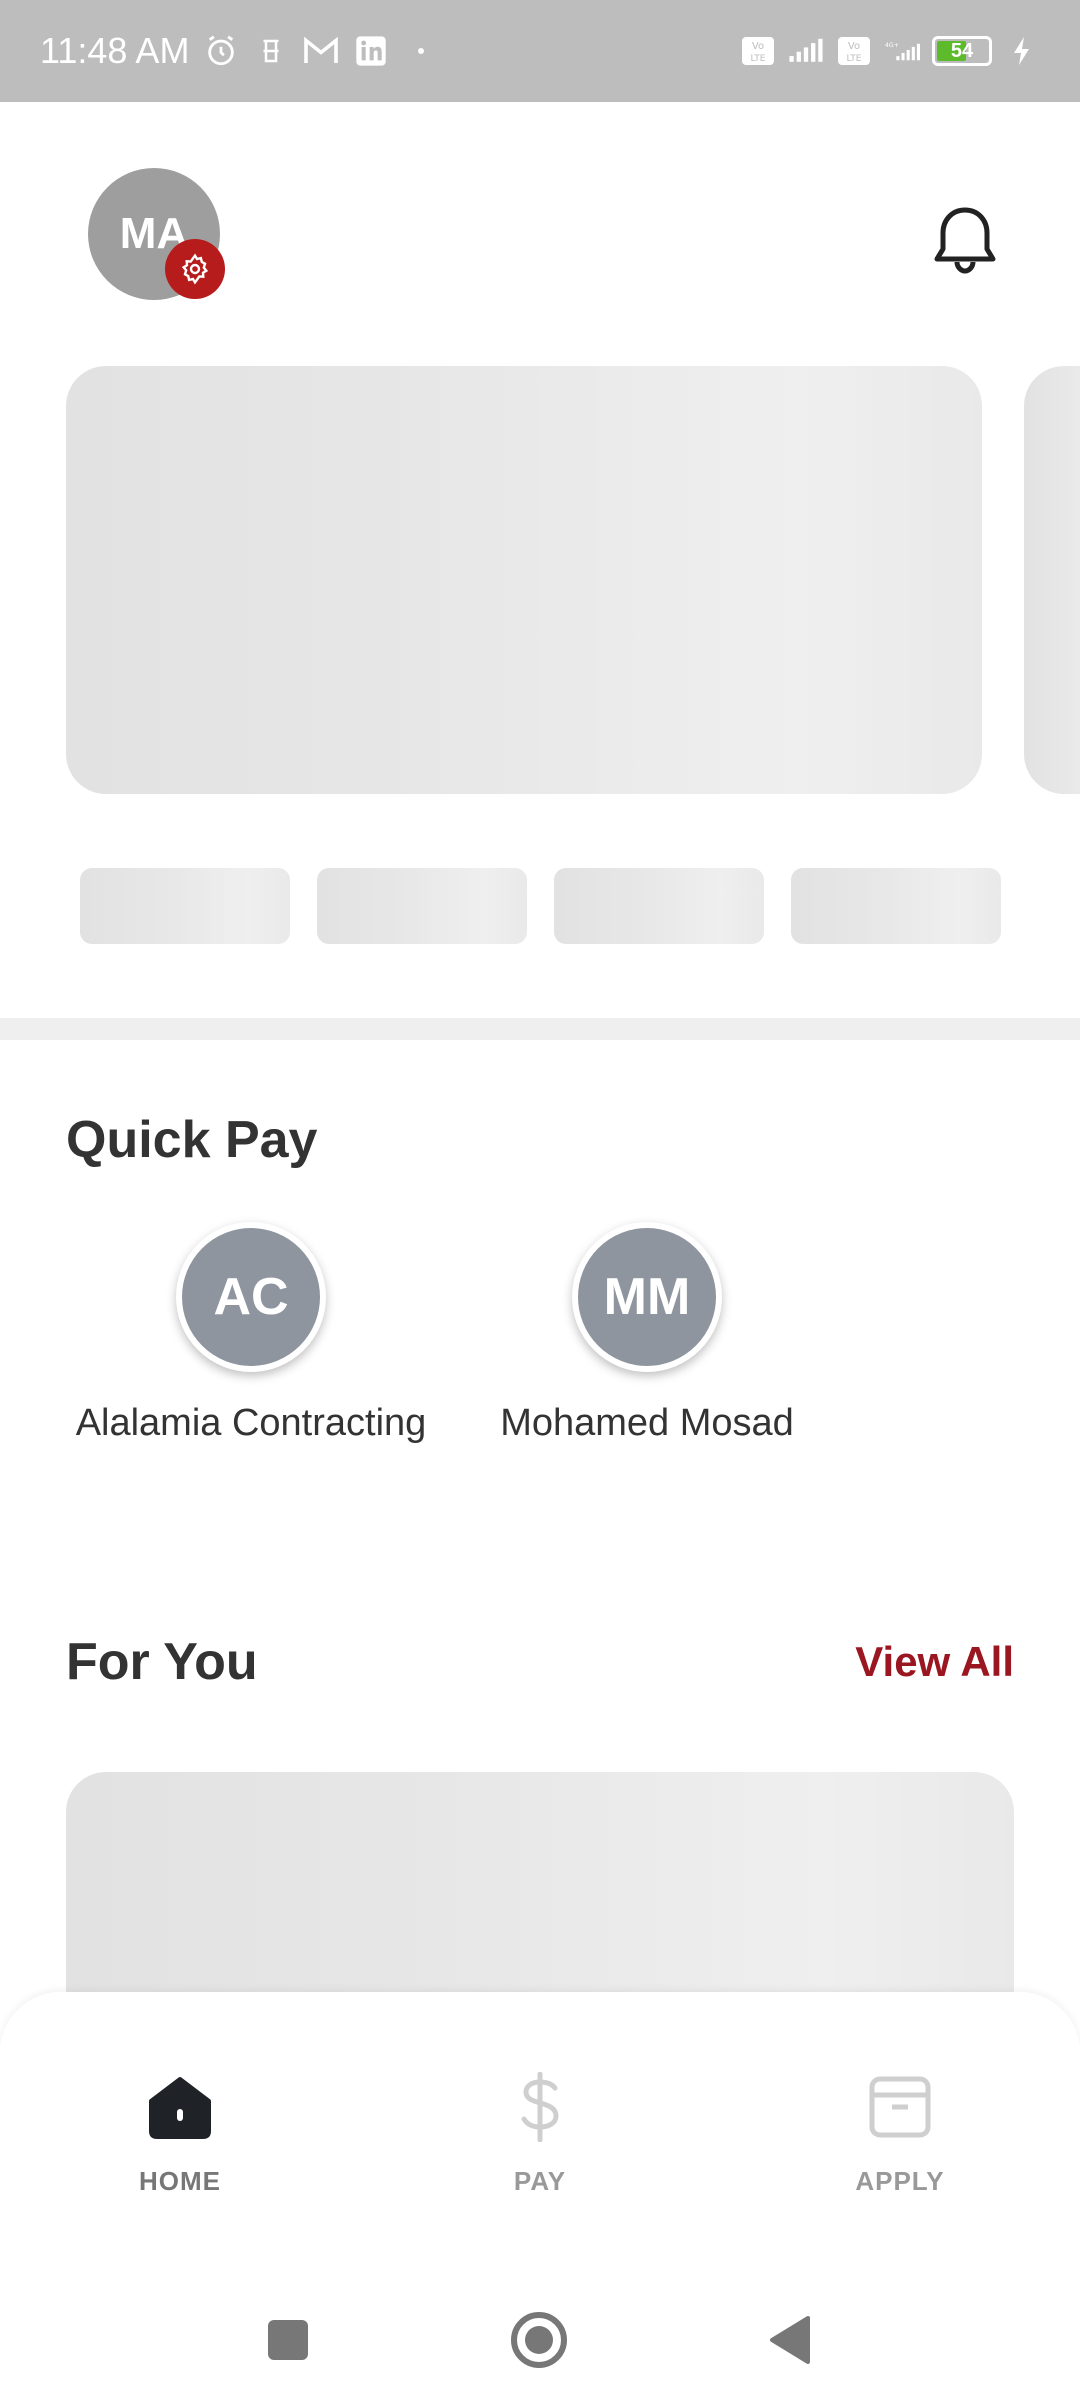 Image resolution: width=1080 pixels, height=2400 pixels. Describe the element at coordinates (221, 51) in the screenshot. I see `alarm-icon` at that location.